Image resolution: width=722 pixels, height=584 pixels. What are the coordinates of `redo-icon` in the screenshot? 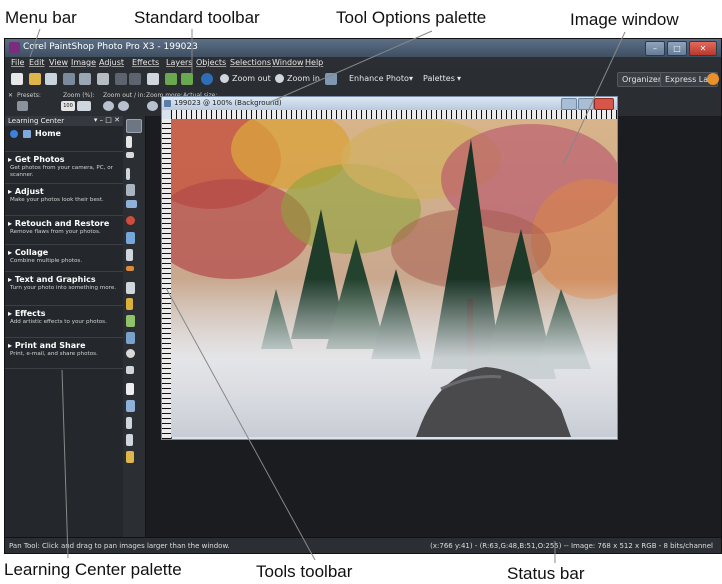 It's located at (135, 79).